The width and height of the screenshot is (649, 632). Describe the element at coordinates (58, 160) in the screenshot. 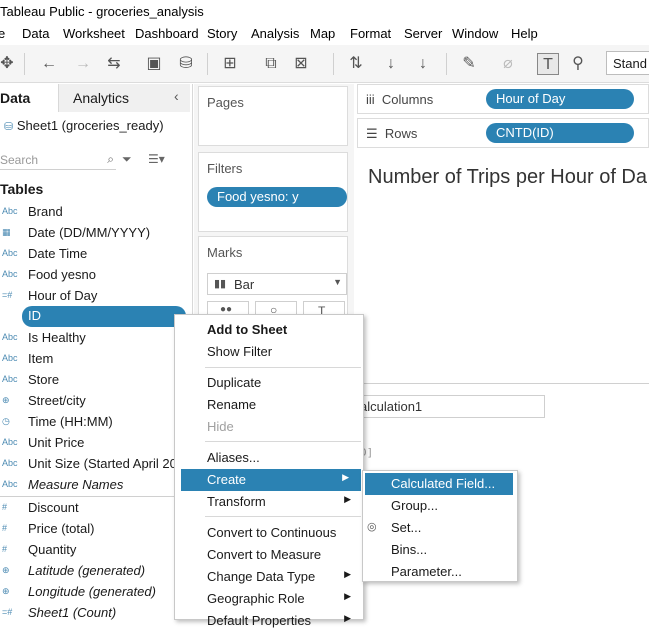

I see `search-input: Search ⌕` at that location.